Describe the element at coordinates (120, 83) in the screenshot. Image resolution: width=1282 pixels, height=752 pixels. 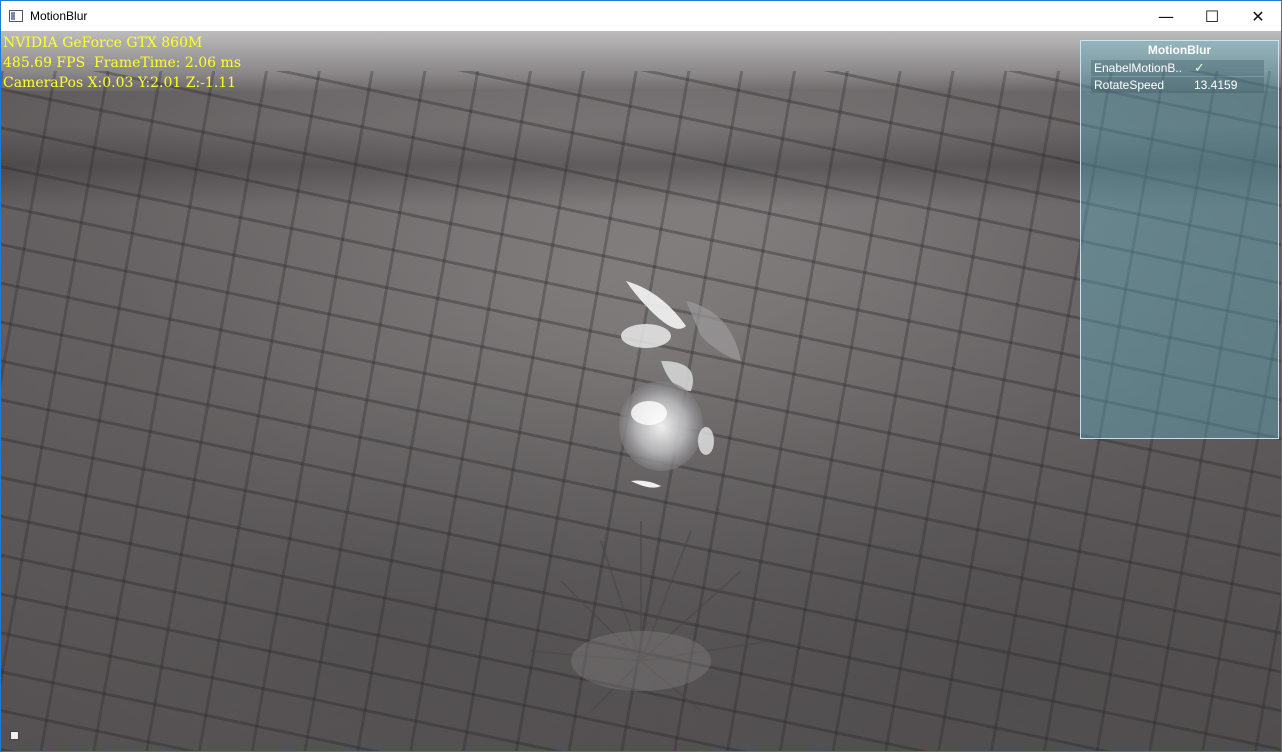
I see `camera-pos-label: CameraPos X:0.03 Y:2.01 Z:-1.11` at that location.